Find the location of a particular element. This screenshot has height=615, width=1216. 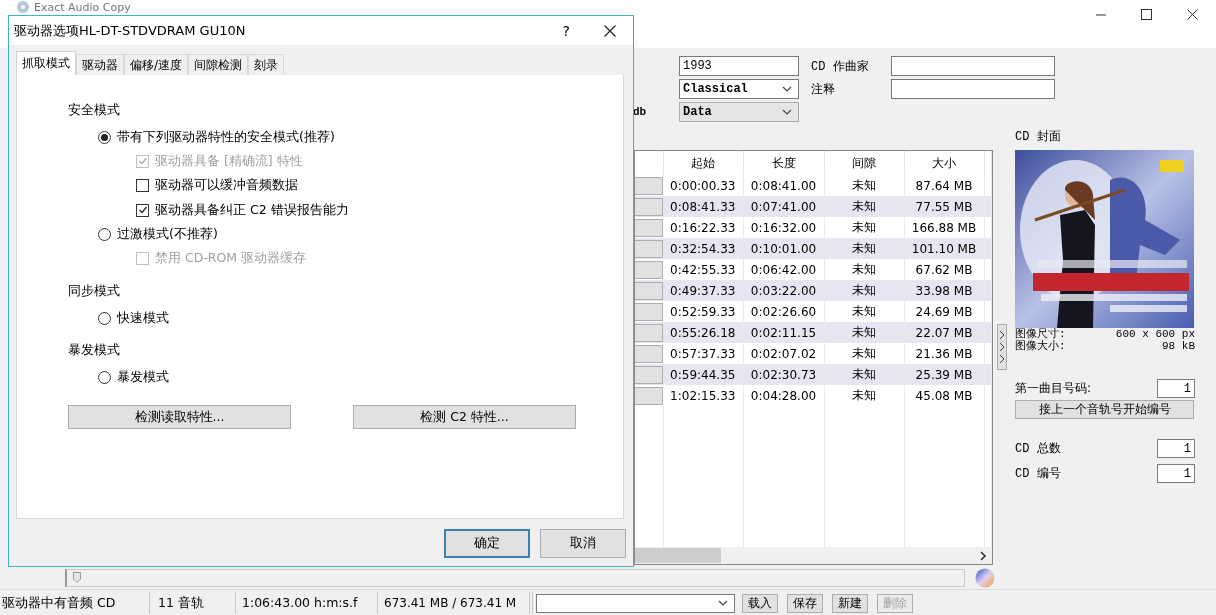

help-button: ? is located at coordinates (566, 30).